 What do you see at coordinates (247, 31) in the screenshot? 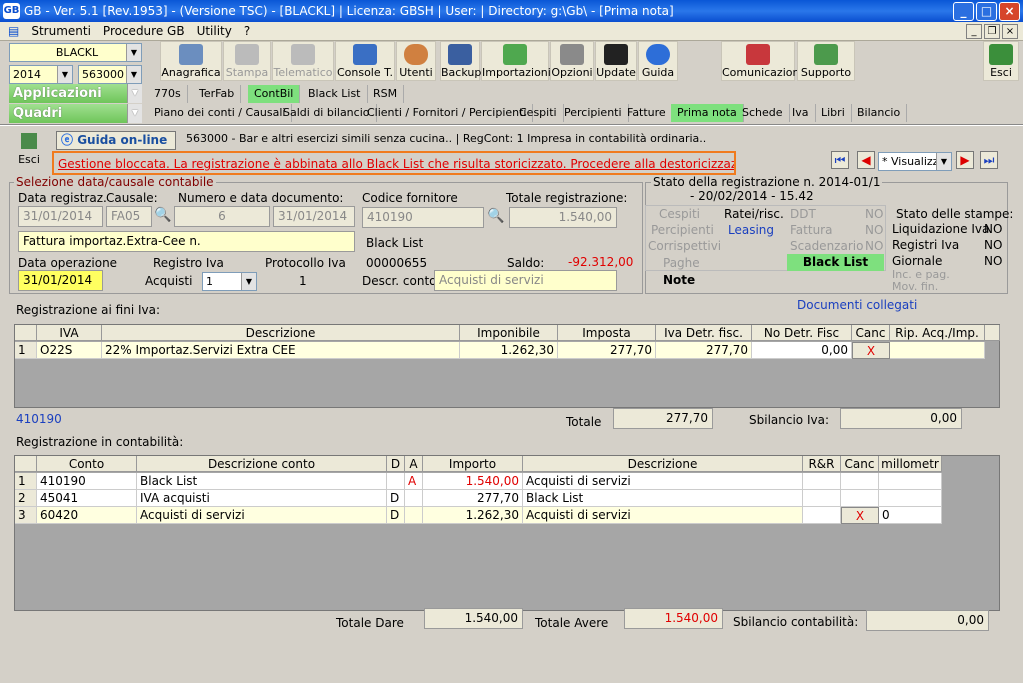
I see `menu-help: ?` at bounding box center [247, 31].